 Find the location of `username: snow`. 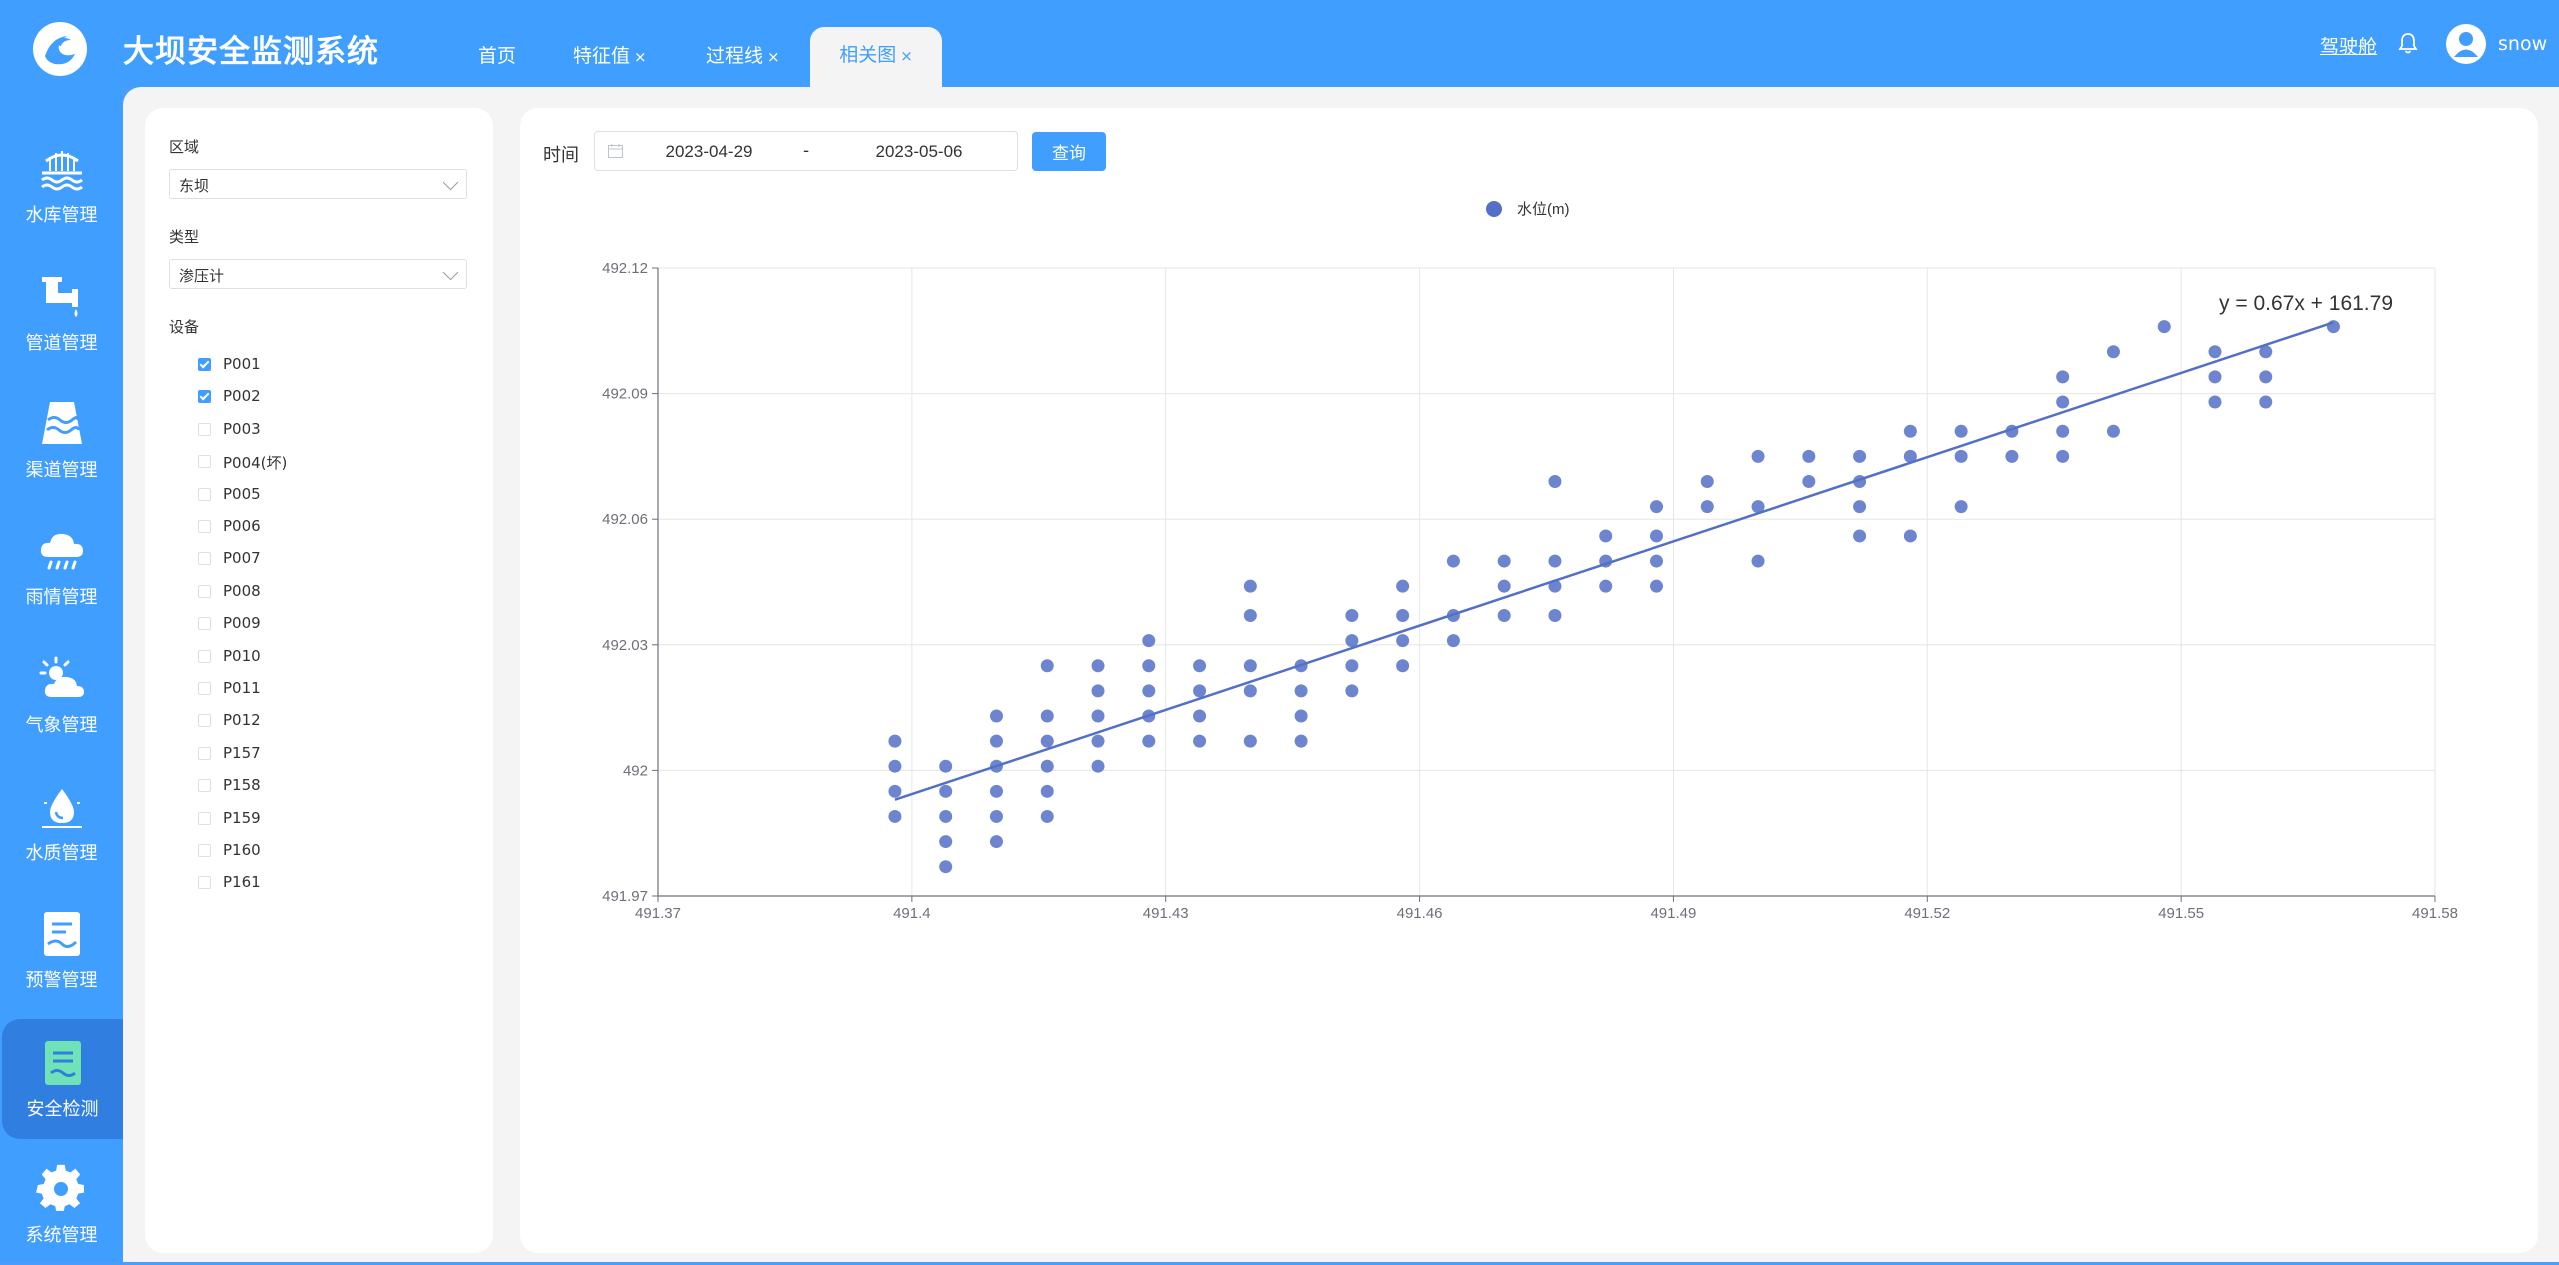

username: snow is located at coordinates (2522, 44).